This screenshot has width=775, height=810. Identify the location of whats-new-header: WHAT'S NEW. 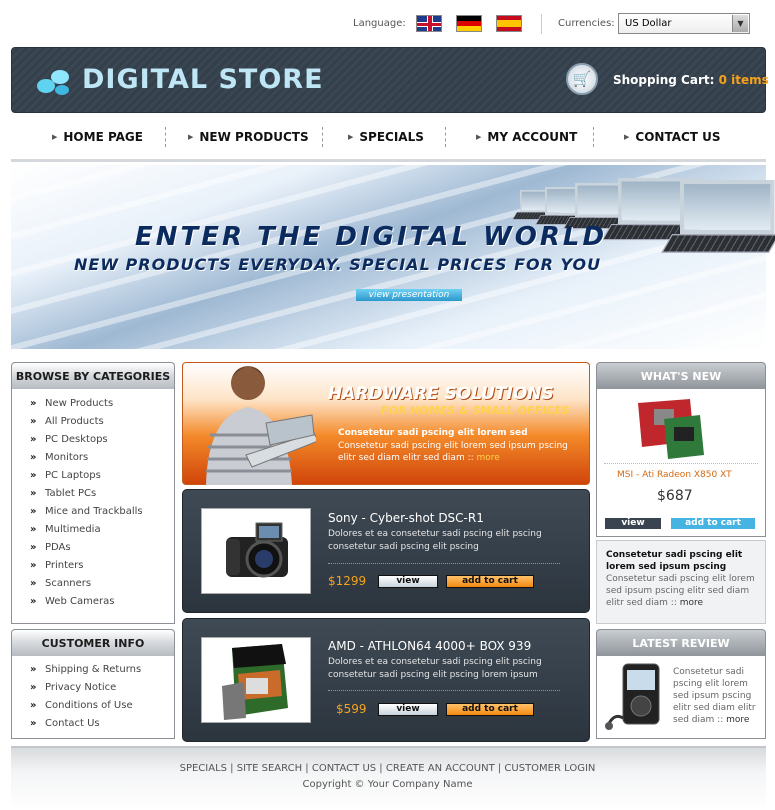
(681, 375).